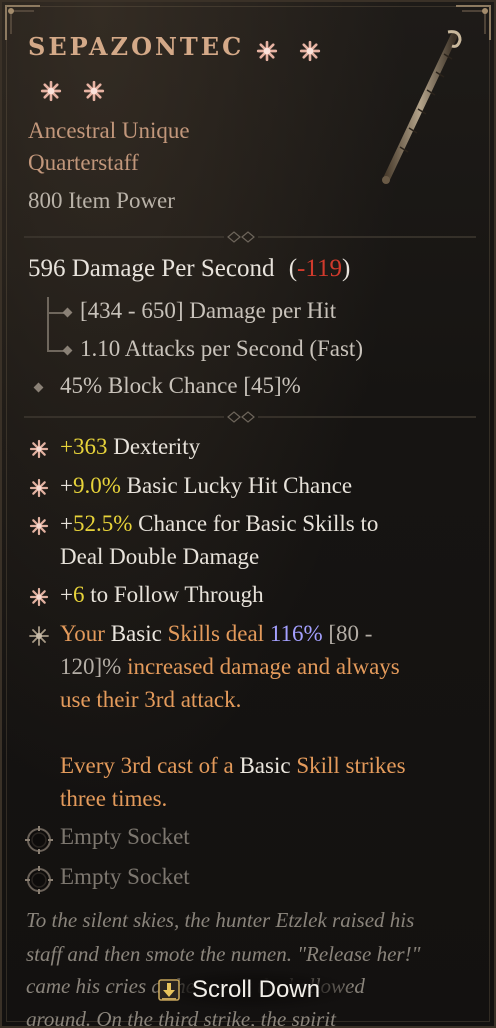 This screenshot has height=1028, width=496. I want to click on scroll-down-prompt: Scroll Down, so click(252, 990).